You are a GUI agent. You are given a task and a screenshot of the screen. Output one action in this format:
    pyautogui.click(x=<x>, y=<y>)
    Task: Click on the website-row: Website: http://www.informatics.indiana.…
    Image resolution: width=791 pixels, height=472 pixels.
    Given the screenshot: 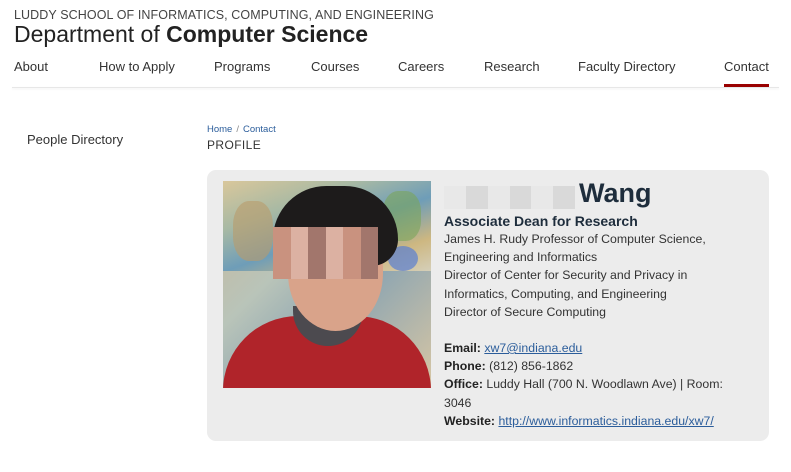 What is the action you would take?
    pyautogui.click(x=601, y=421)
    